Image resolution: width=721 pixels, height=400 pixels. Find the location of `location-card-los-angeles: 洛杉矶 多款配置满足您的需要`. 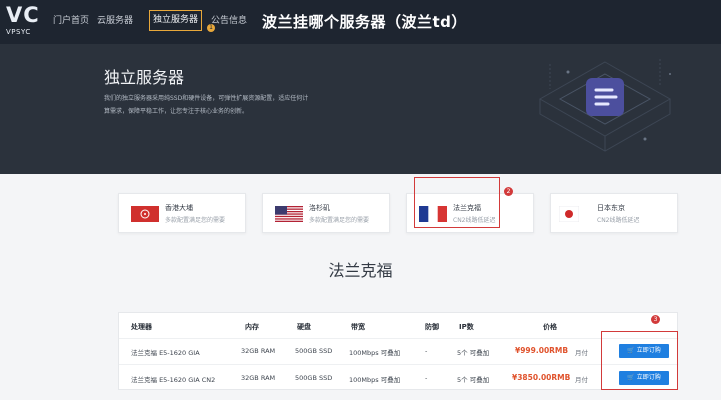

location-card-los-angeles: 洛杉矶 多款配置满足您的需要 is located at coordinates (326, 213).